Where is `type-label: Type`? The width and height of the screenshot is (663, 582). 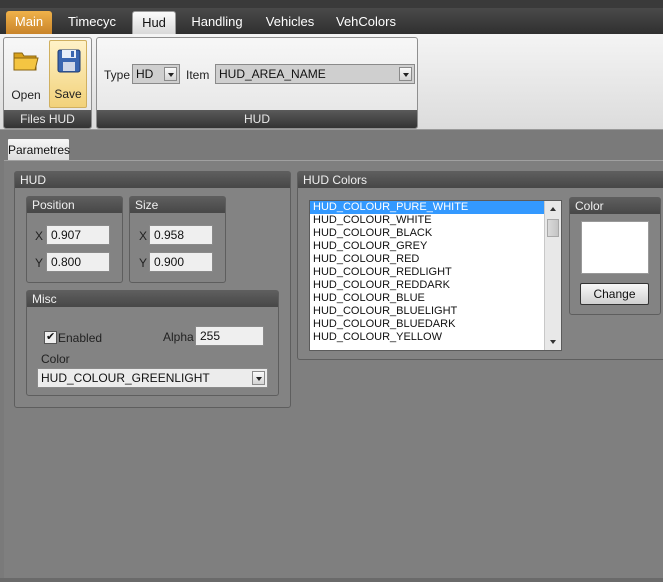 type-label: Type is located at coordinates (117, 75).